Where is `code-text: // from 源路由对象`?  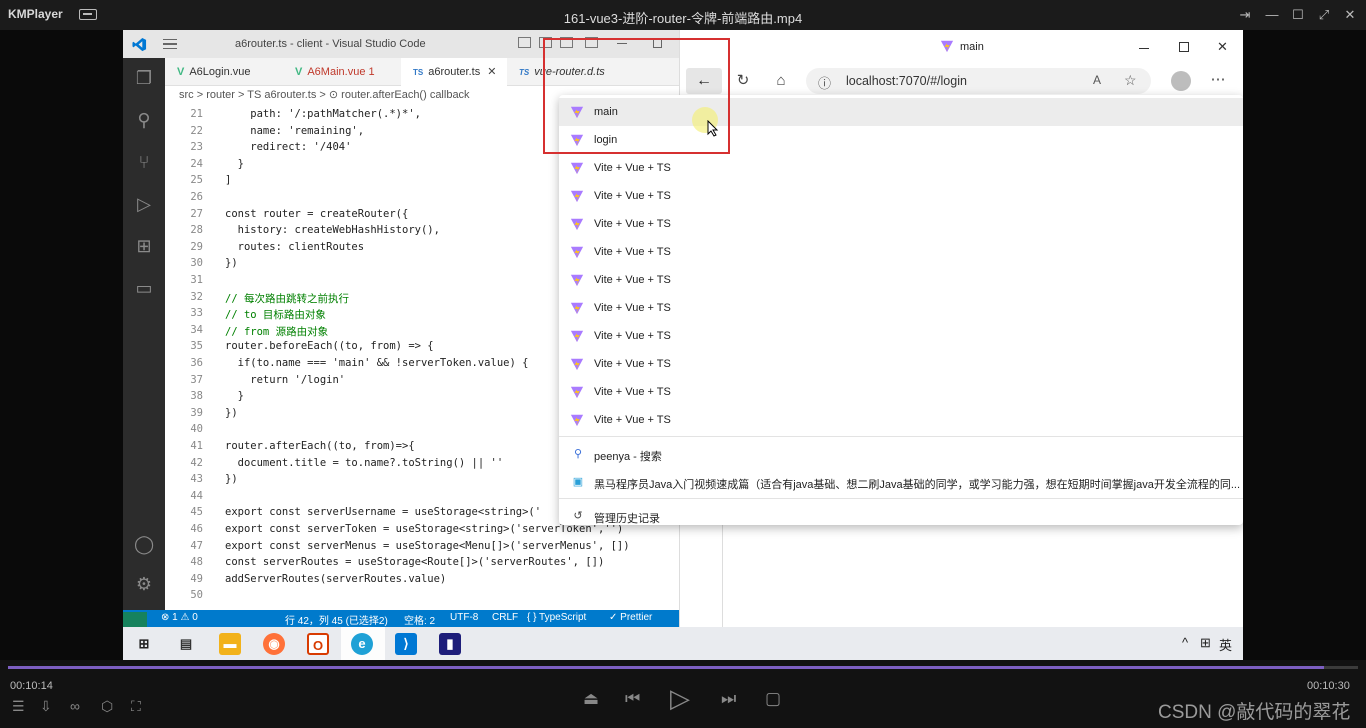
code-text: // from 源路由对象 is located at coordinates (277, 331).